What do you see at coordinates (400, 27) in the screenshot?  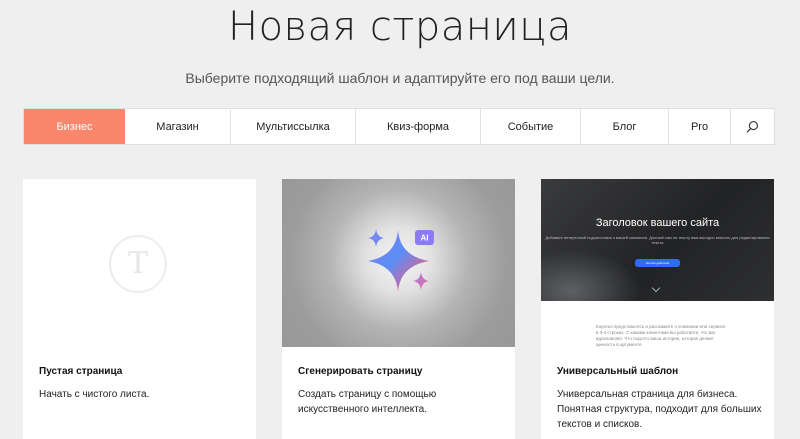 I see `page-title: Новая страница` at bounding box center [400, 27].